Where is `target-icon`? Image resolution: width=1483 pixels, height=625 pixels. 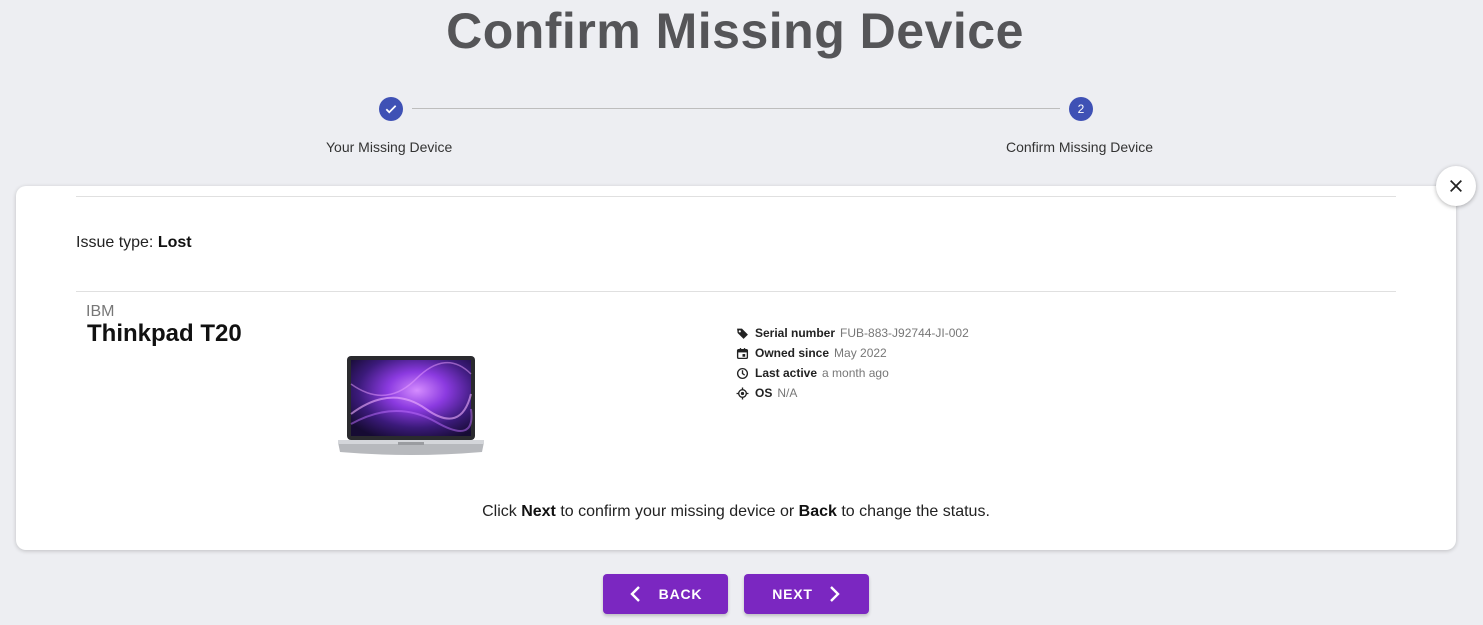 target-icon is located at coordinates (742, 393).